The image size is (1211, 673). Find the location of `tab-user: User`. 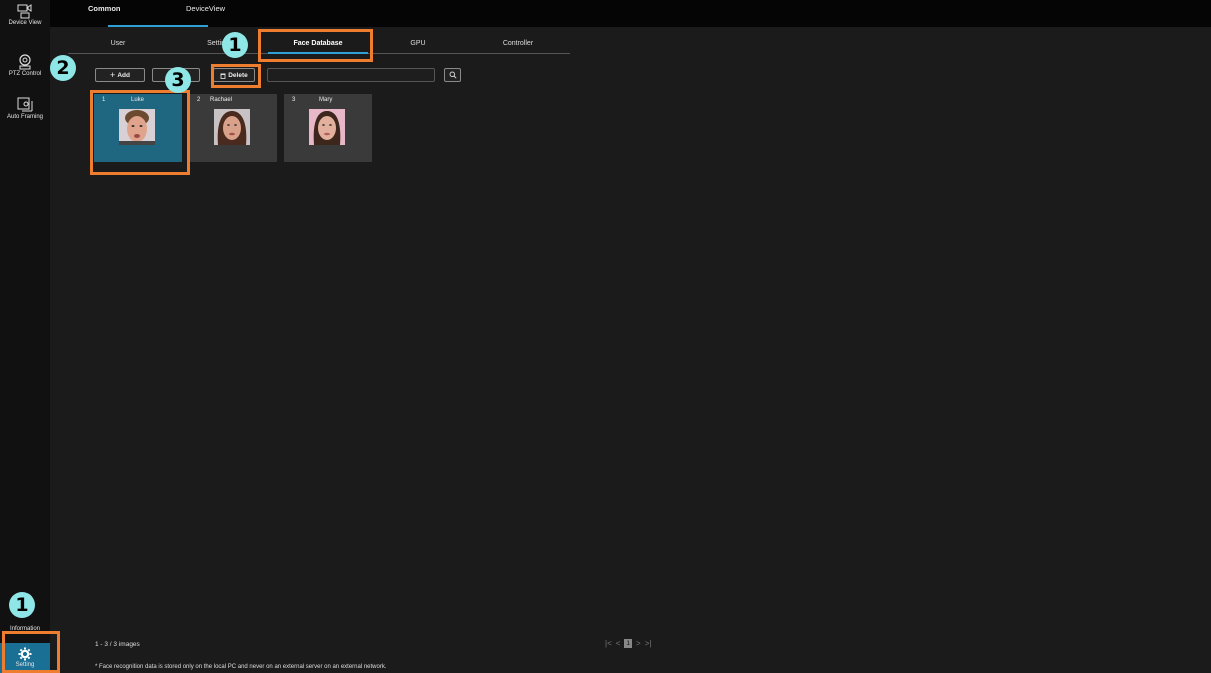

tab-user: User is located at coordinates (118, 43).